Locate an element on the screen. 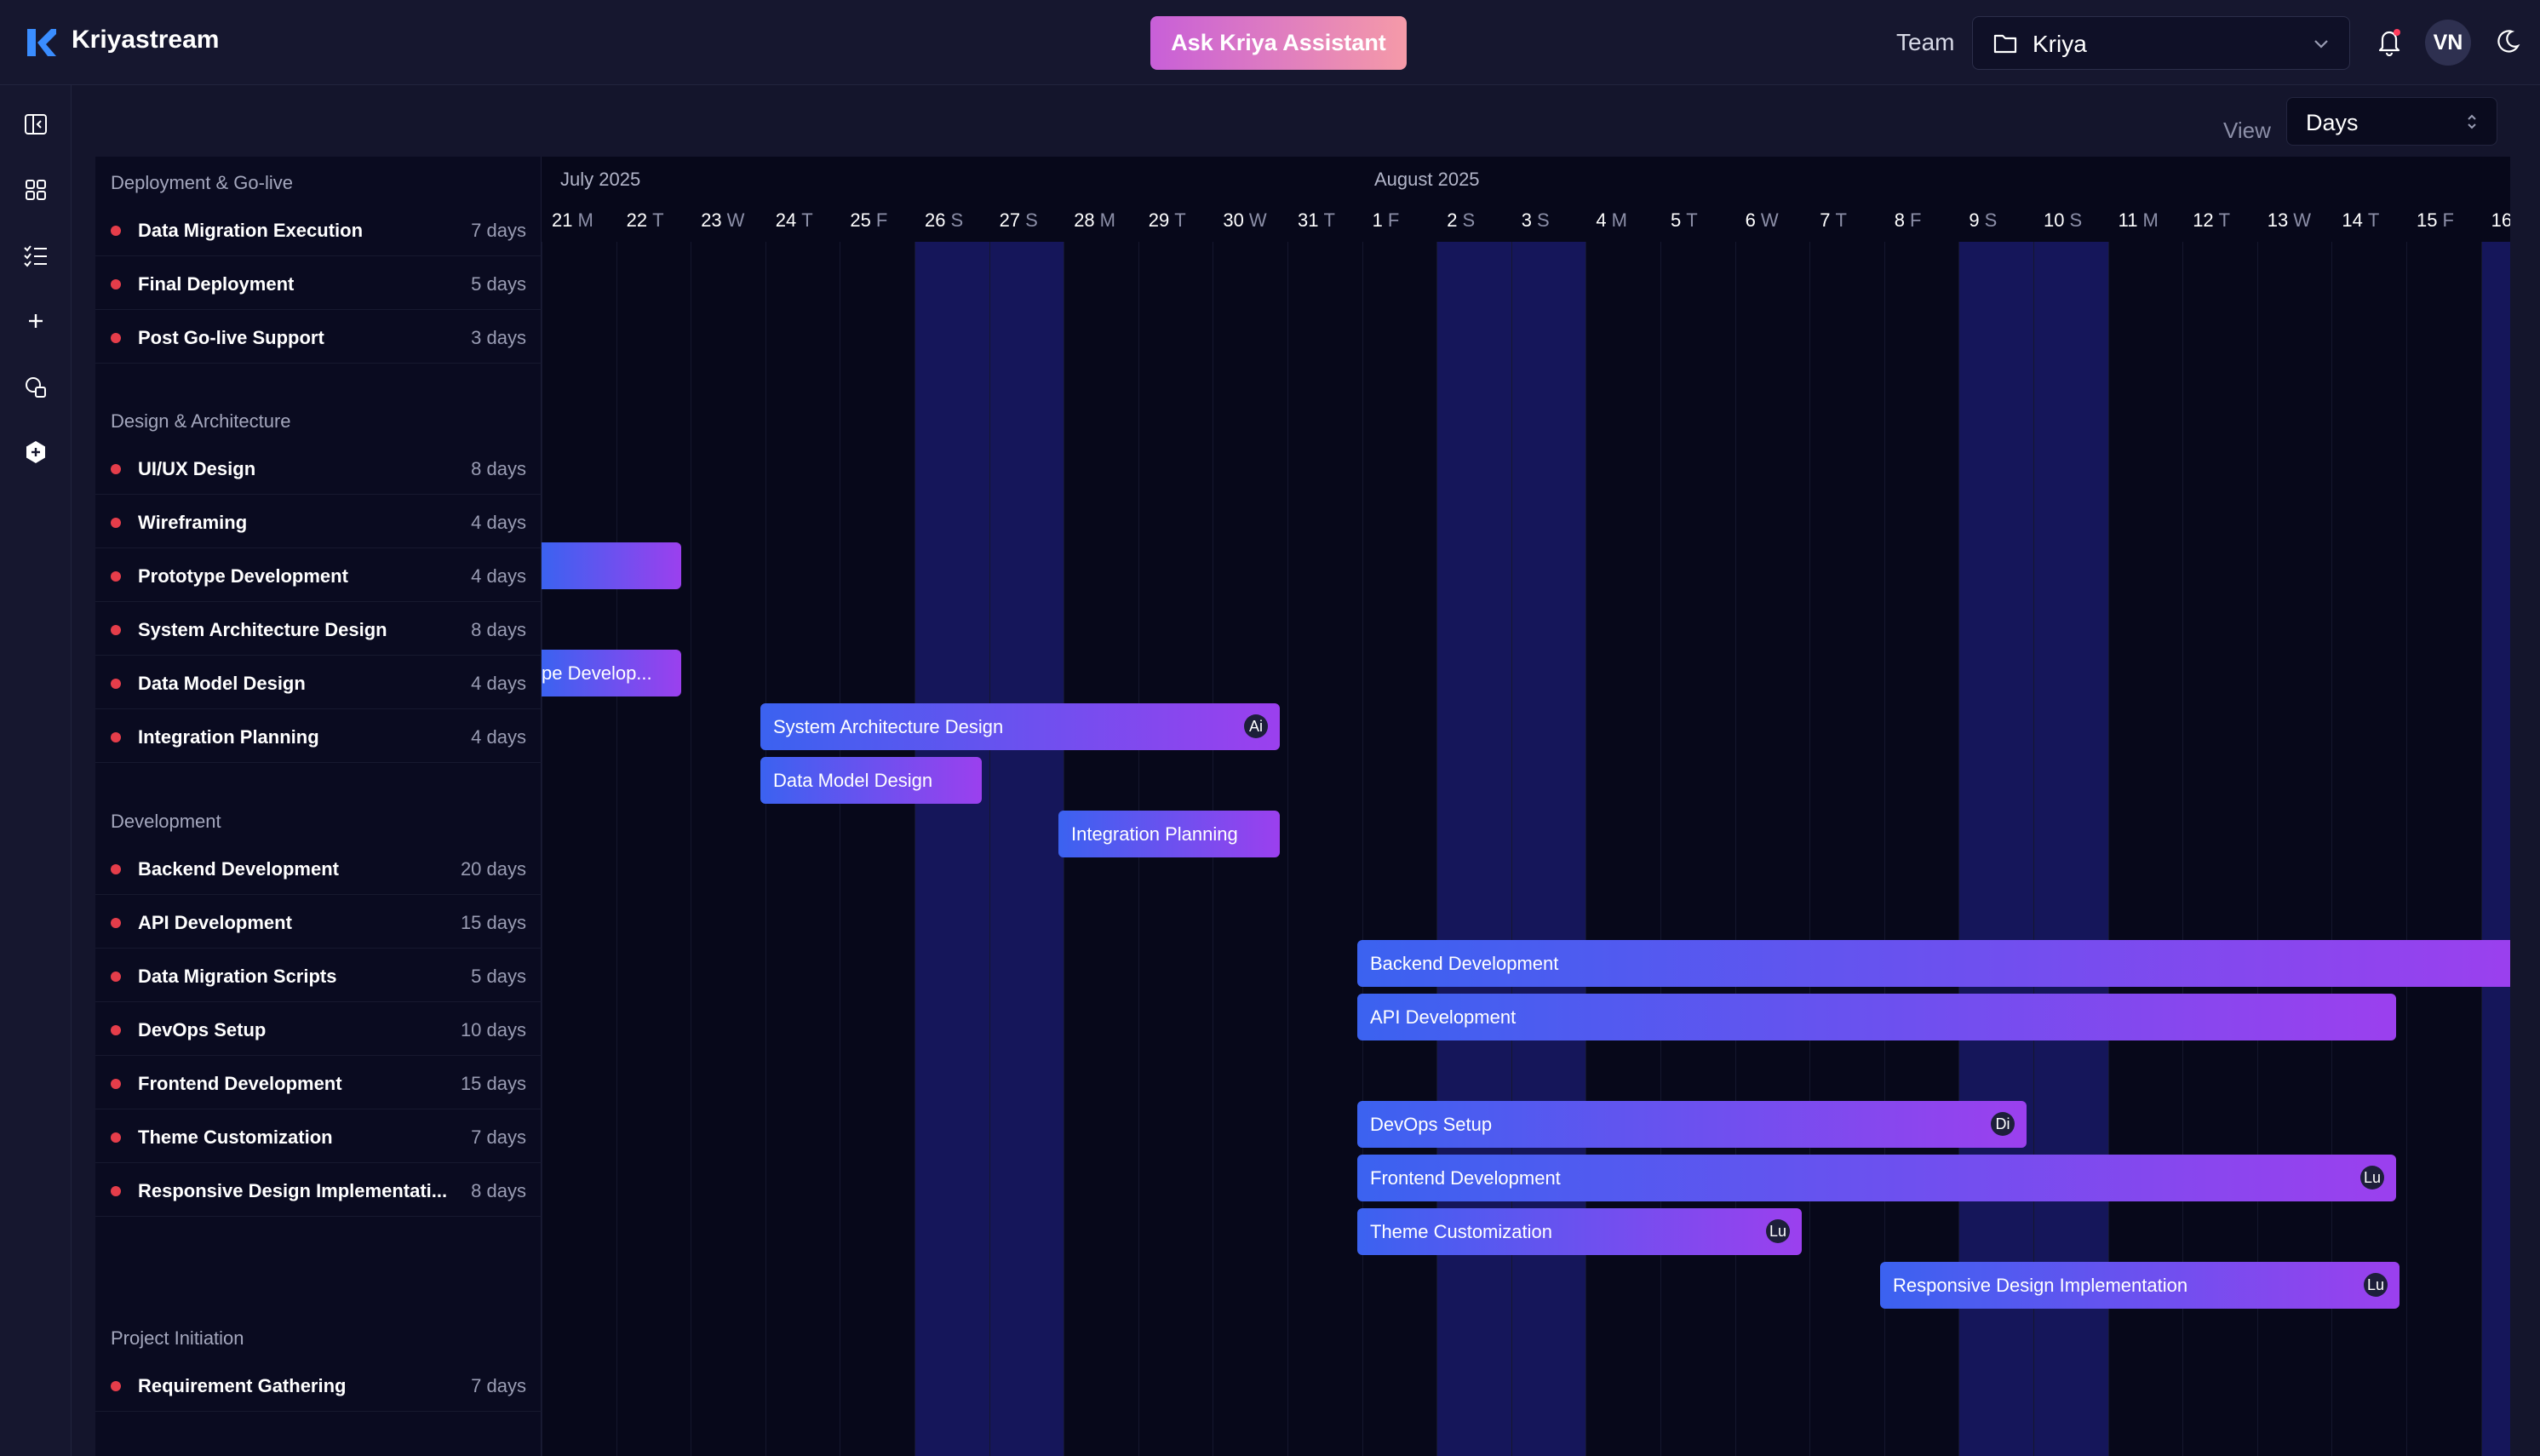  gantt-bar: DevOps Setup Di is located at coordinates (1692, 1124).